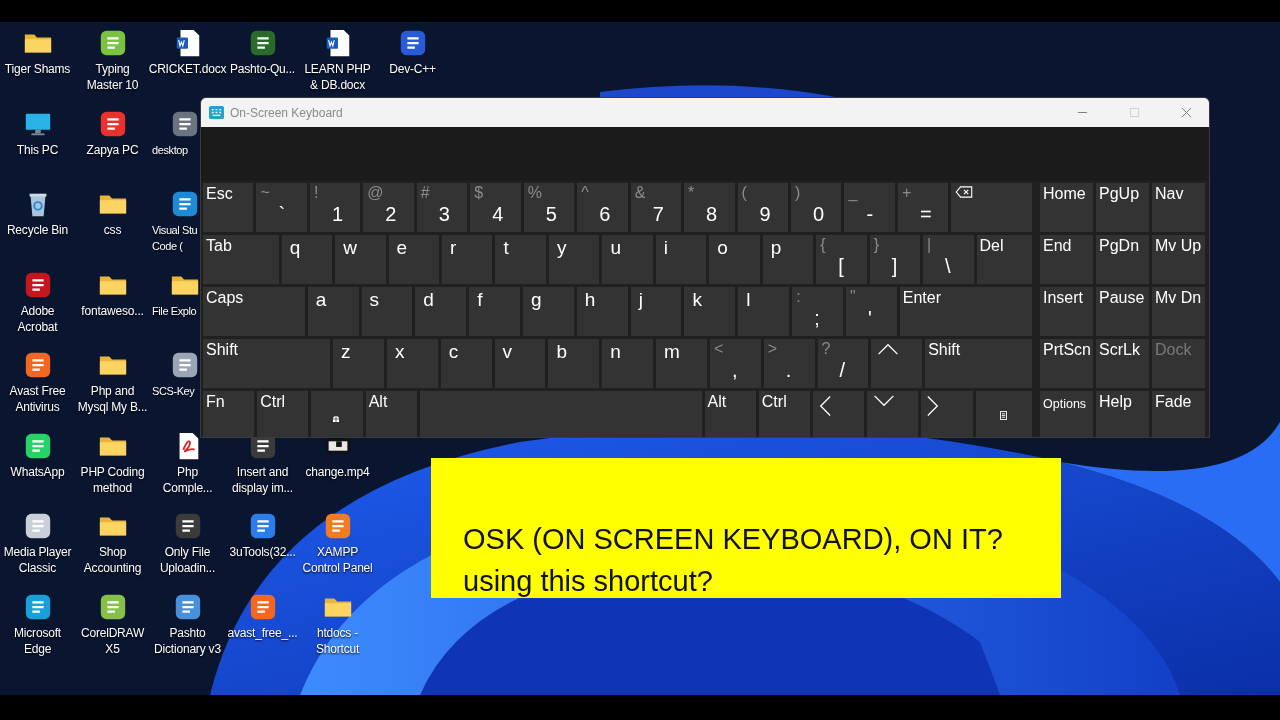 The height and width of the screenshot is (720, 1280). Describe the element at coordinates (948, 259) in the screenshot. I see `keyboard-key: | \` at that location.